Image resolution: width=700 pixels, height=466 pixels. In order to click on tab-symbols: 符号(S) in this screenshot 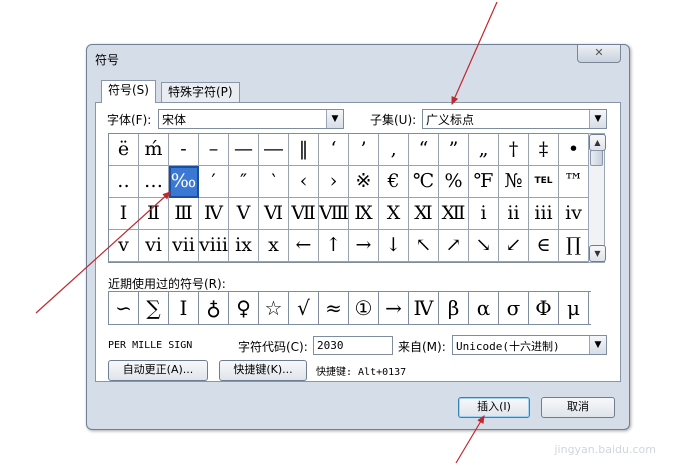, I will do `click(128, 91)`.